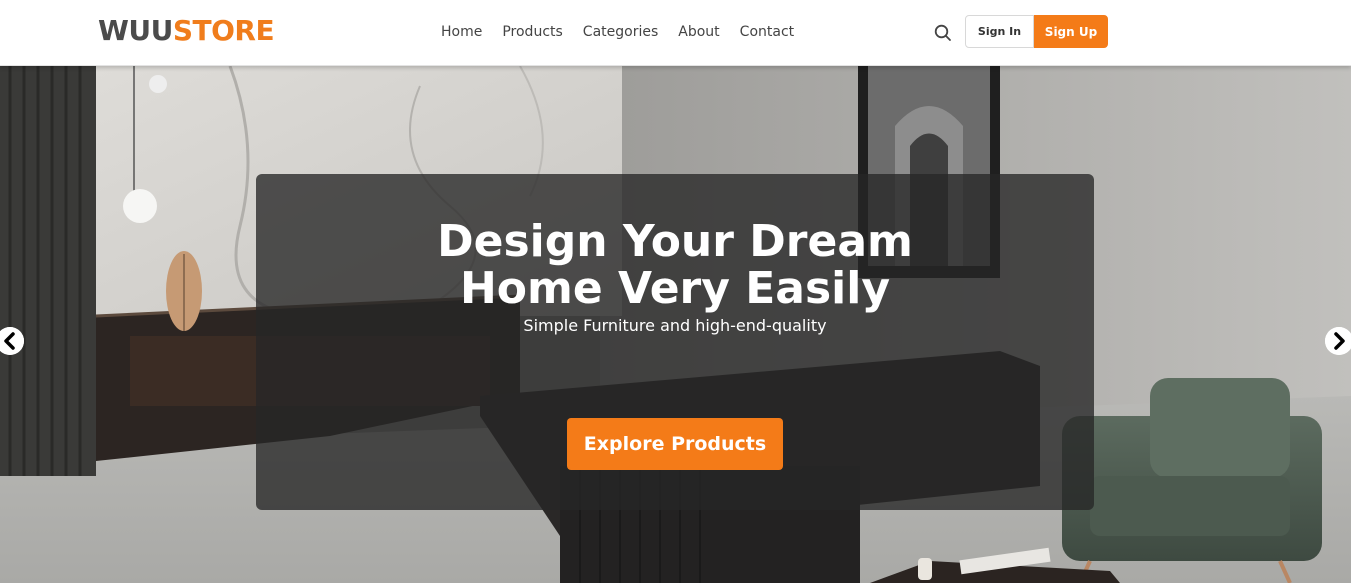 This screenshot has height=583, width=1351. I want to click on main-nav: Home Products Categories About Contact, so click(617, 32).